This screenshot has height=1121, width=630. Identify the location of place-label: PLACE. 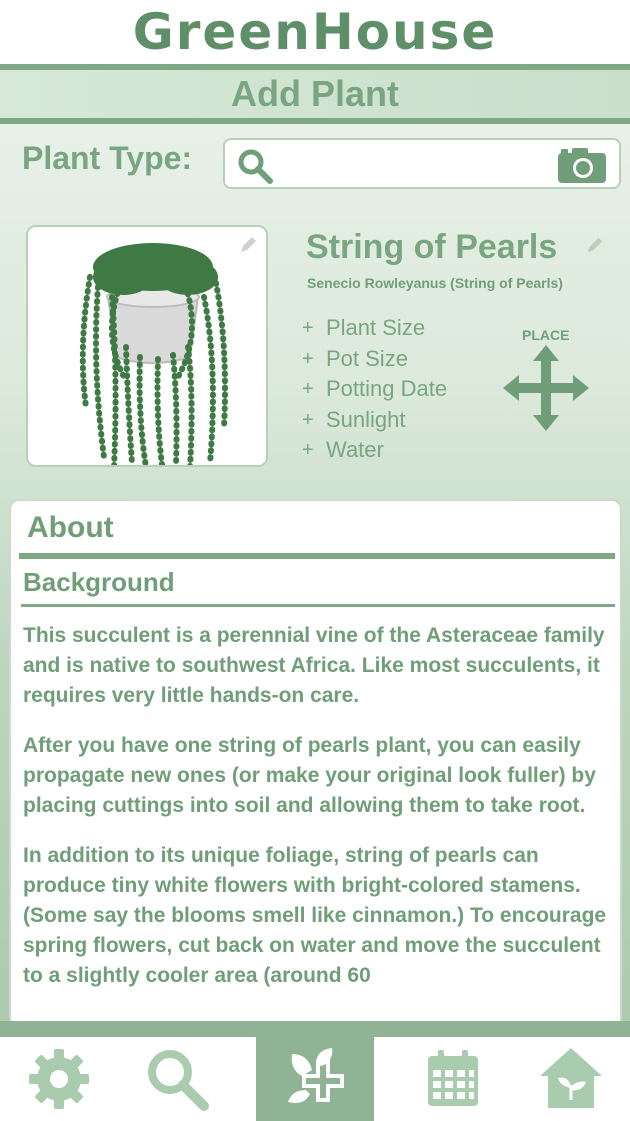
(546, 335).